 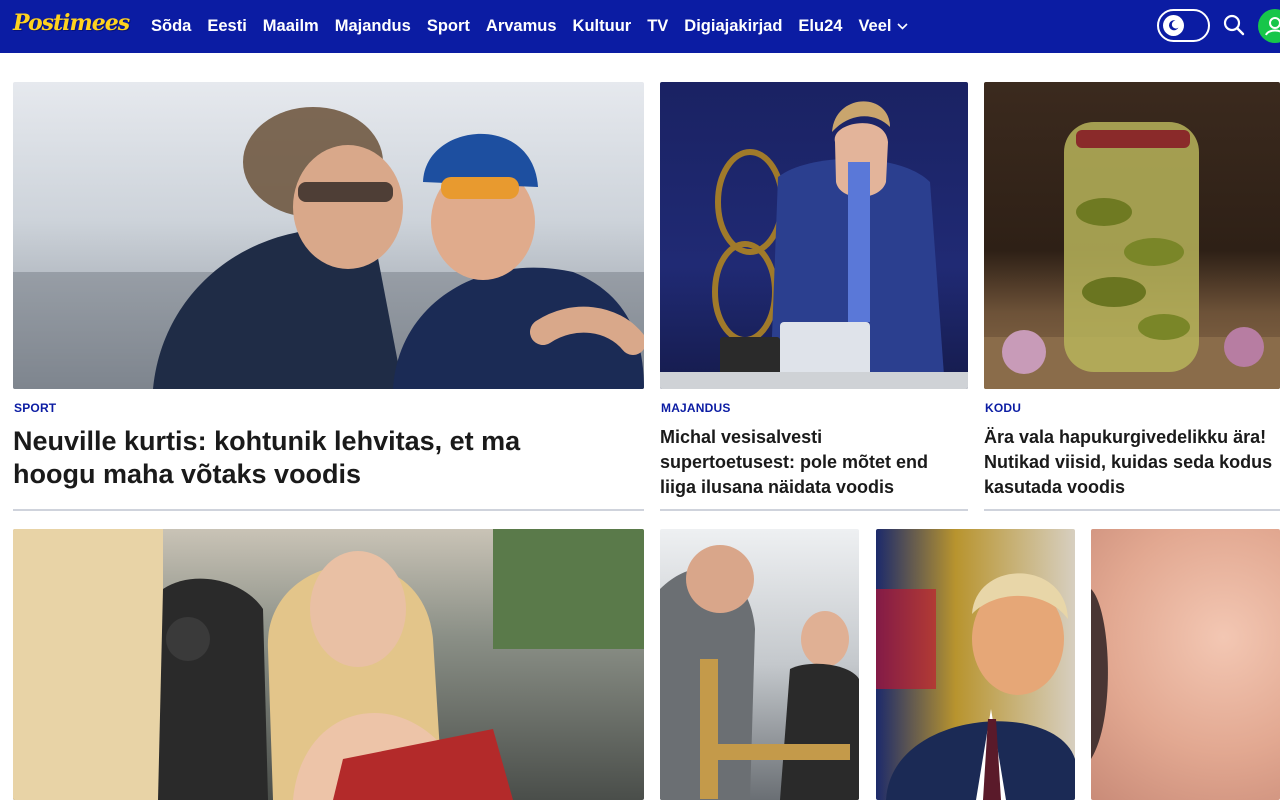 What do you see at coordinates (602, 26) in the screenshot?
I see `nav-item-kultuur: Kultuur` at bounding box center [602, 26].